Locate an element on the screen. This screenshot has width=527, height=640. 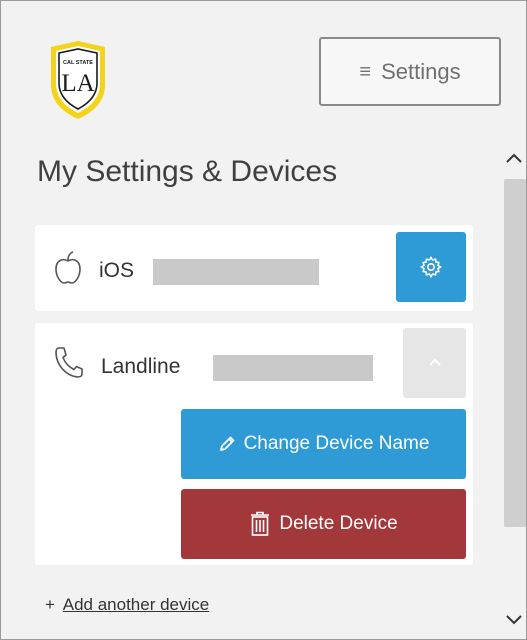
scroll-down-button is located at coordinates (513, 620).